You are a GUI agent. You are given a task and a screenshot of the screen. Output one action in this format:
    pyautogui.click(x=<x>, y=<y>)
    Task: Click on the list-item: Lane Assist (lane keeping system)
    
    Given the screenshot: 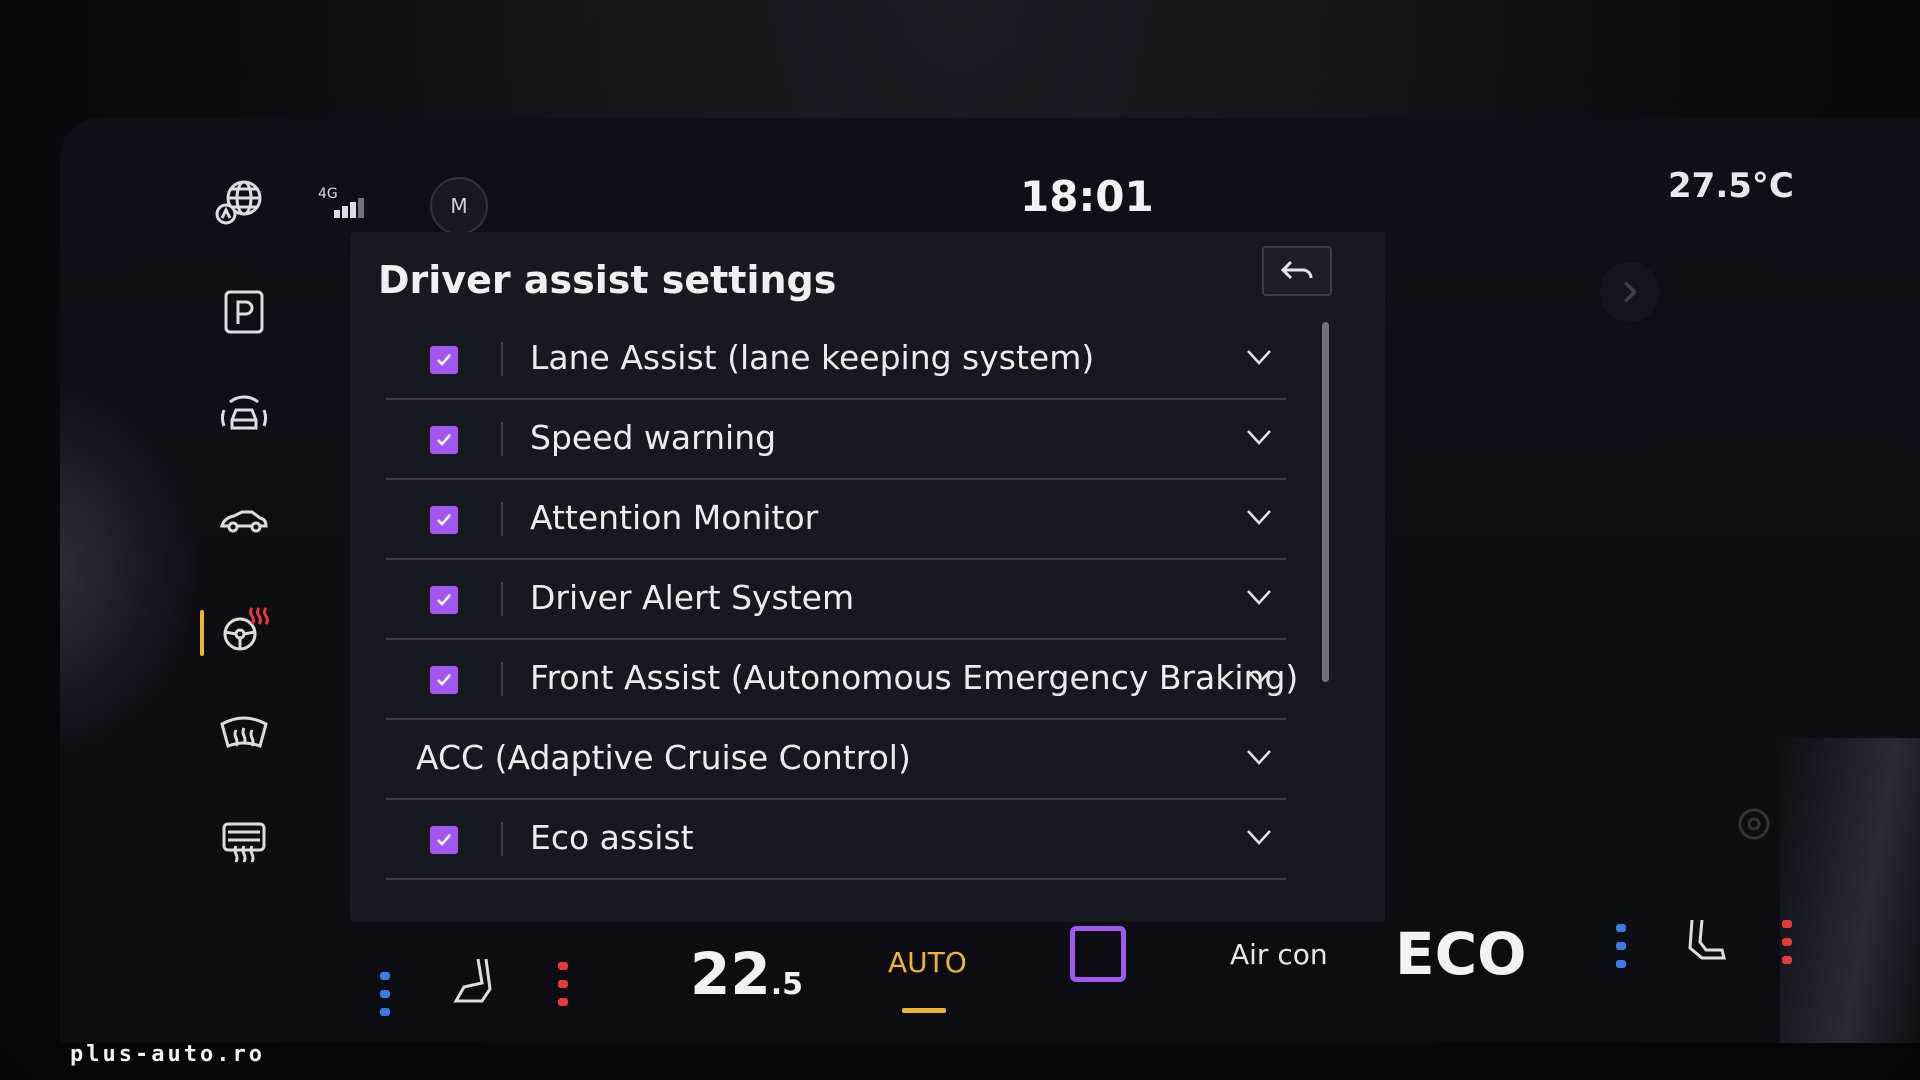 What is the action you would take?
    pyautogui.click(x=836, y=360)
    